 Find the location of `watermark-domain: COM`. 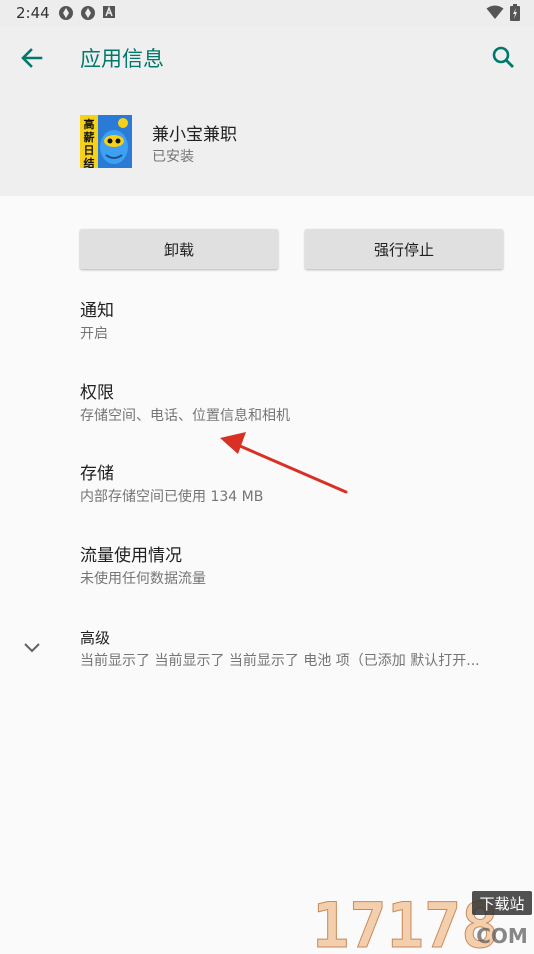

watermark-domain: COM is located at coordinates (502, 936).